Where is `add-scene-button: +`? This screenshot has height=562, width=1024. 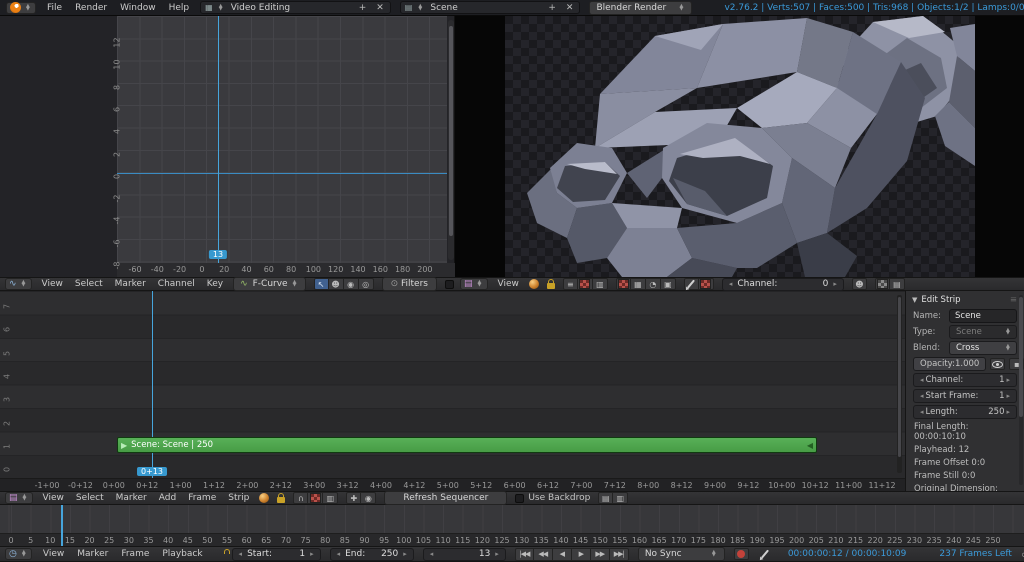
add-scene-button: + is located at coordinates (552, 8).